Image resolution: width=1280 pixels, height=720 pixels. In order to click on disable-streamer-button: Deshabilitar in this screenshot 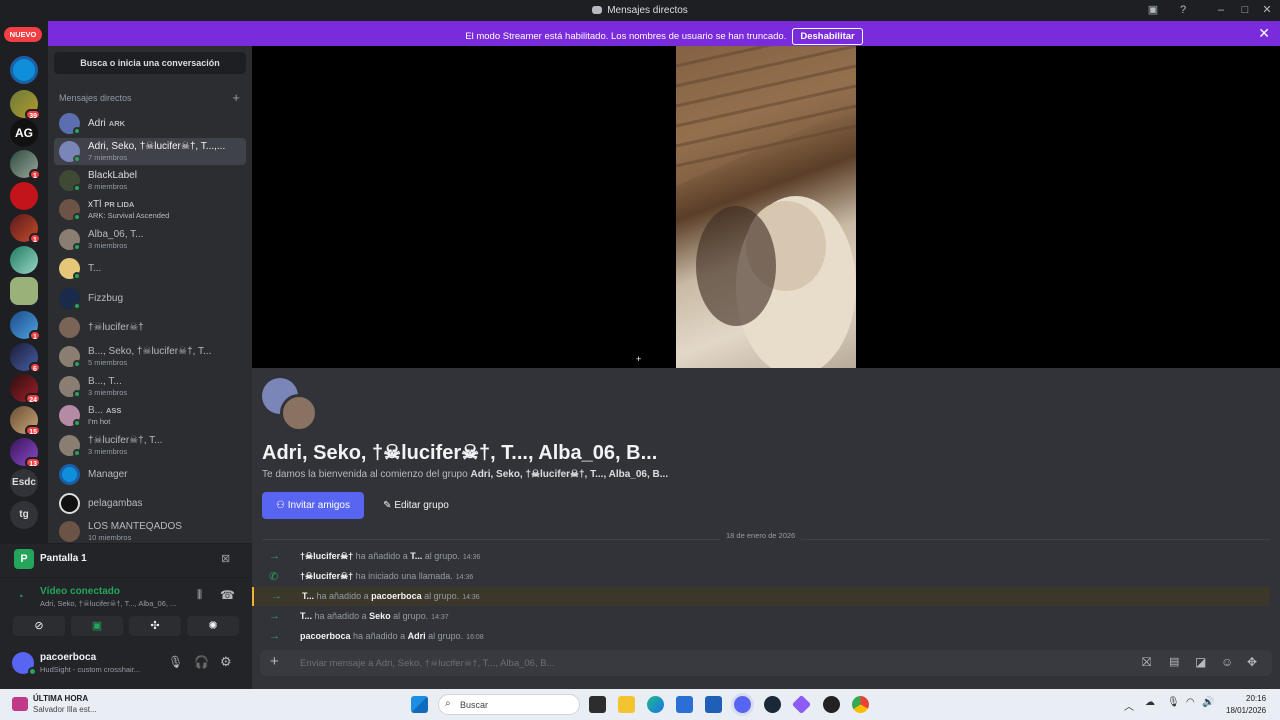, I will do `click(827, 36)`.